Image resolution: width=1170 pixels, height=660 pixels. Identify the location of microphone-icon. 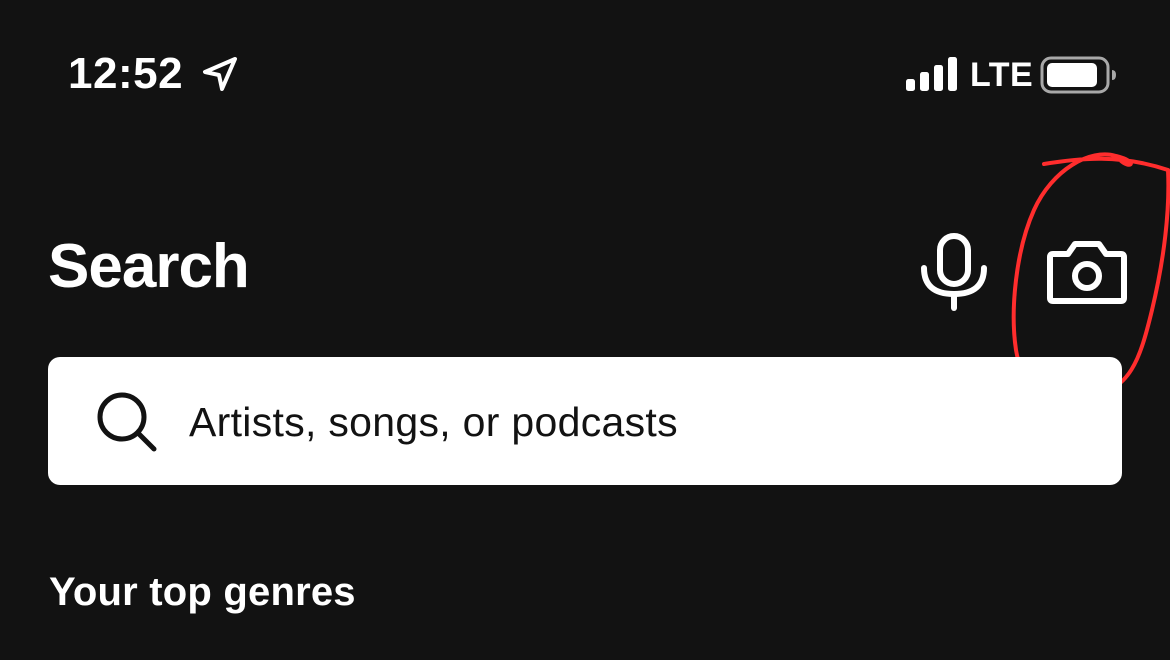
(954, 272).